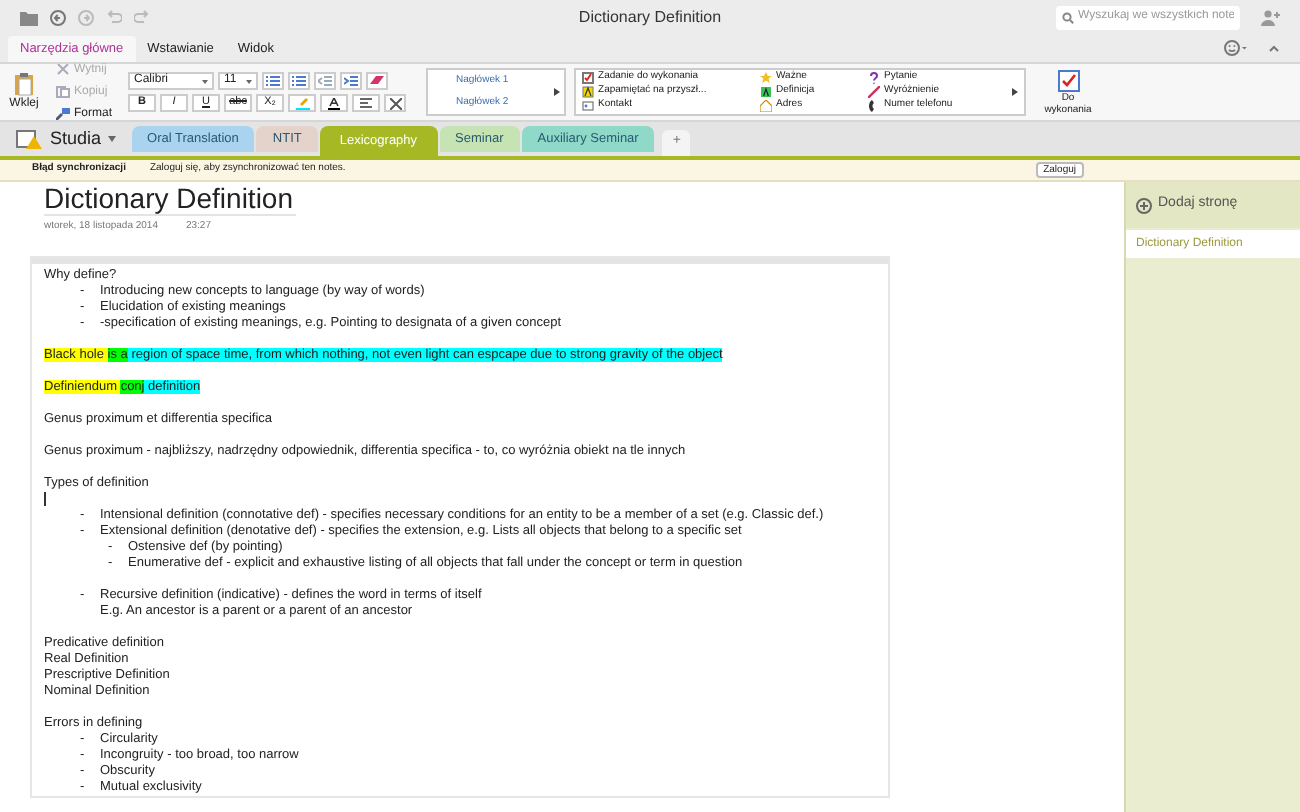  I want to click on contact-card-icon, so click(588, 106).